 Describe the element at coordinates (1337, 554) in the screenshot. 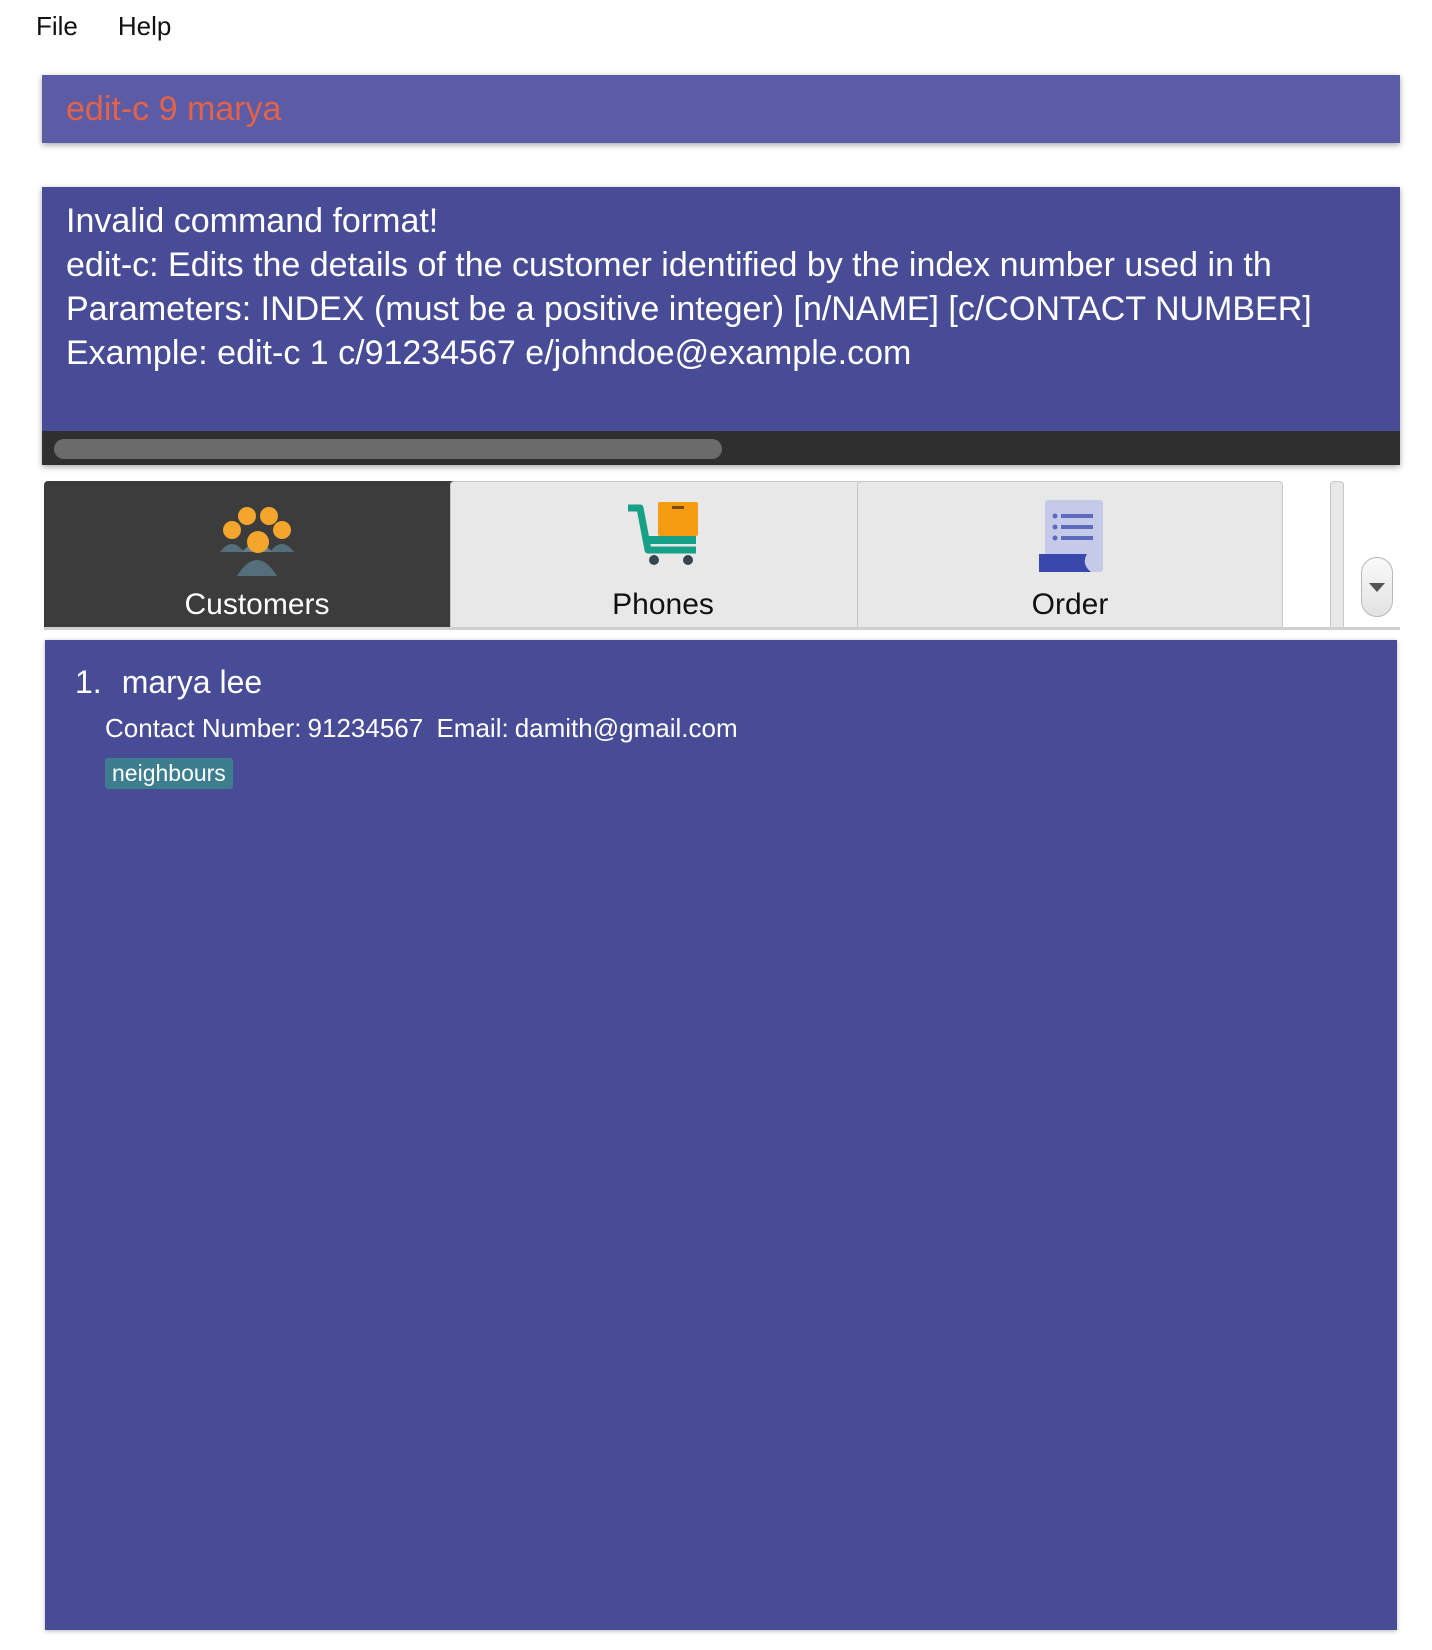

I see `tab-overflow-stub` at that location.